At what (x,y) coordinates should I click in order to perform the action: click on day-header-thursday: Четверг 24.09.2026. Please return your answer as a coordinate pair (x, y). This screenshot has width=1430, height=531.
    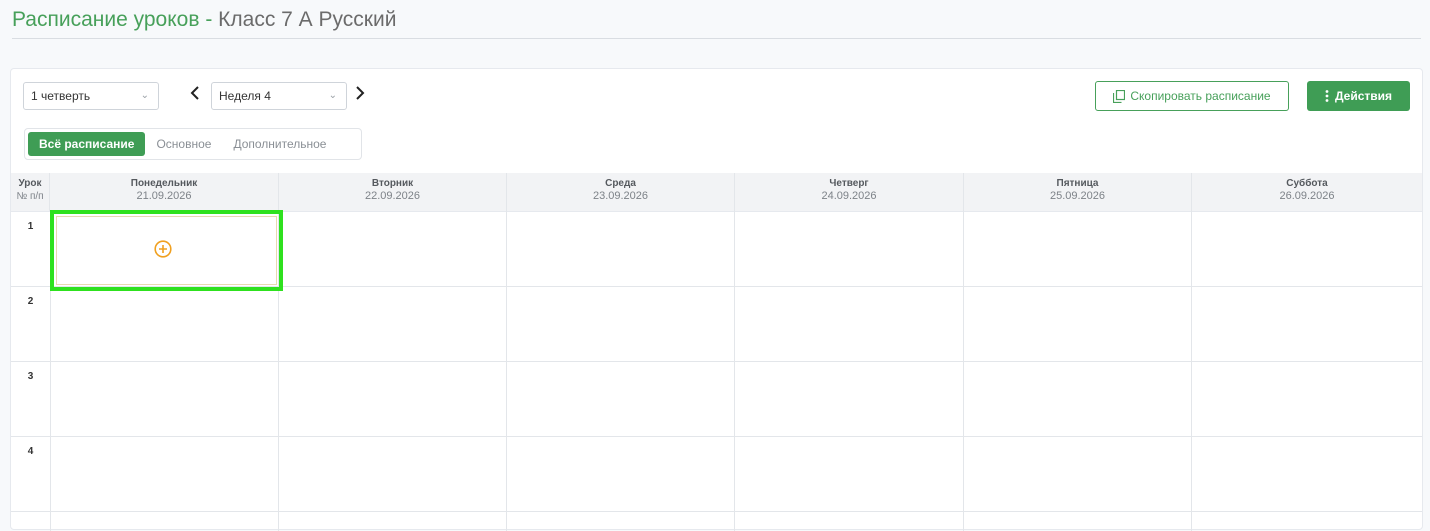
    Looking at the image, I should click on (849, 192).